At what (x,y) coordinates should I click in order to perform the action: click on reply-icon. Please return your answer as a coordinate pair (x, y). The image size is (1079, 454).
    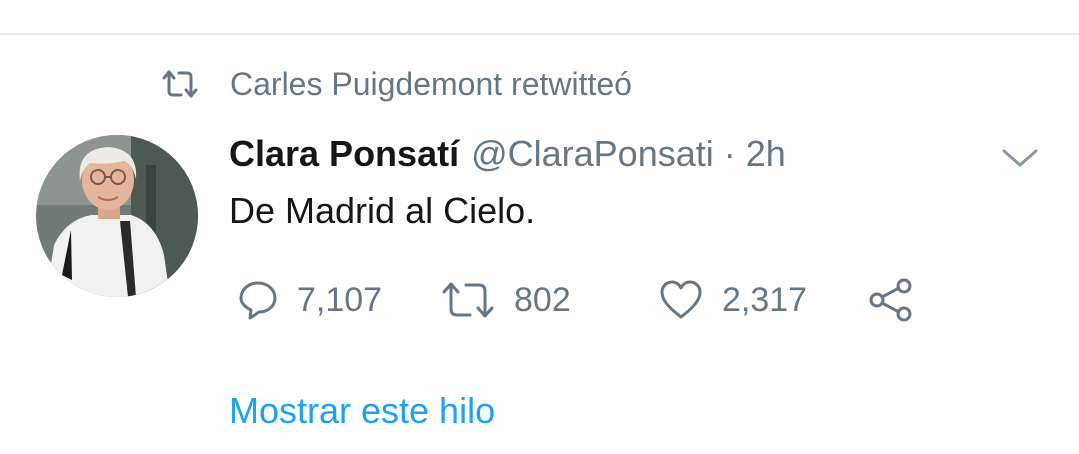
    Looking at the image, I should click on (258, 300).